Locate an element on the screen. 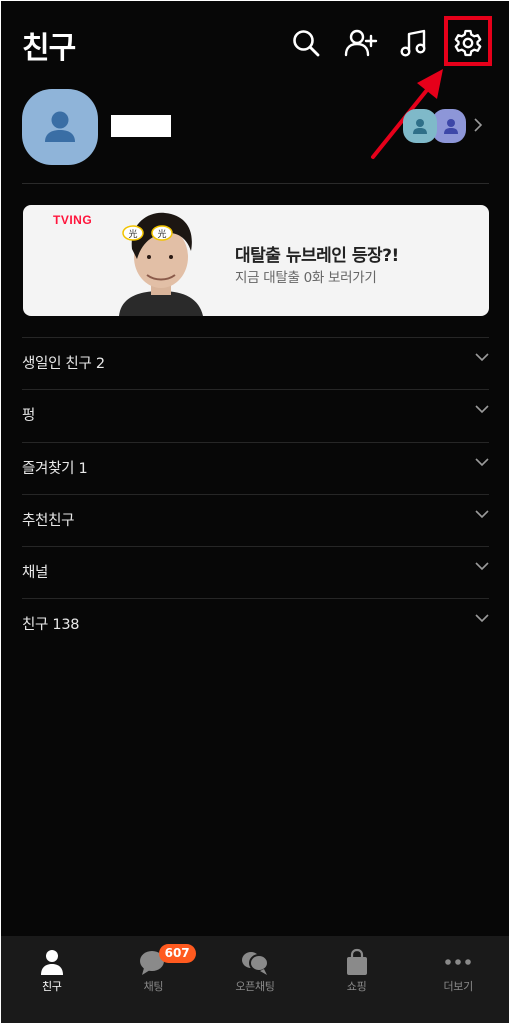  chevron-right-icon is located at coordinates (478, 126).